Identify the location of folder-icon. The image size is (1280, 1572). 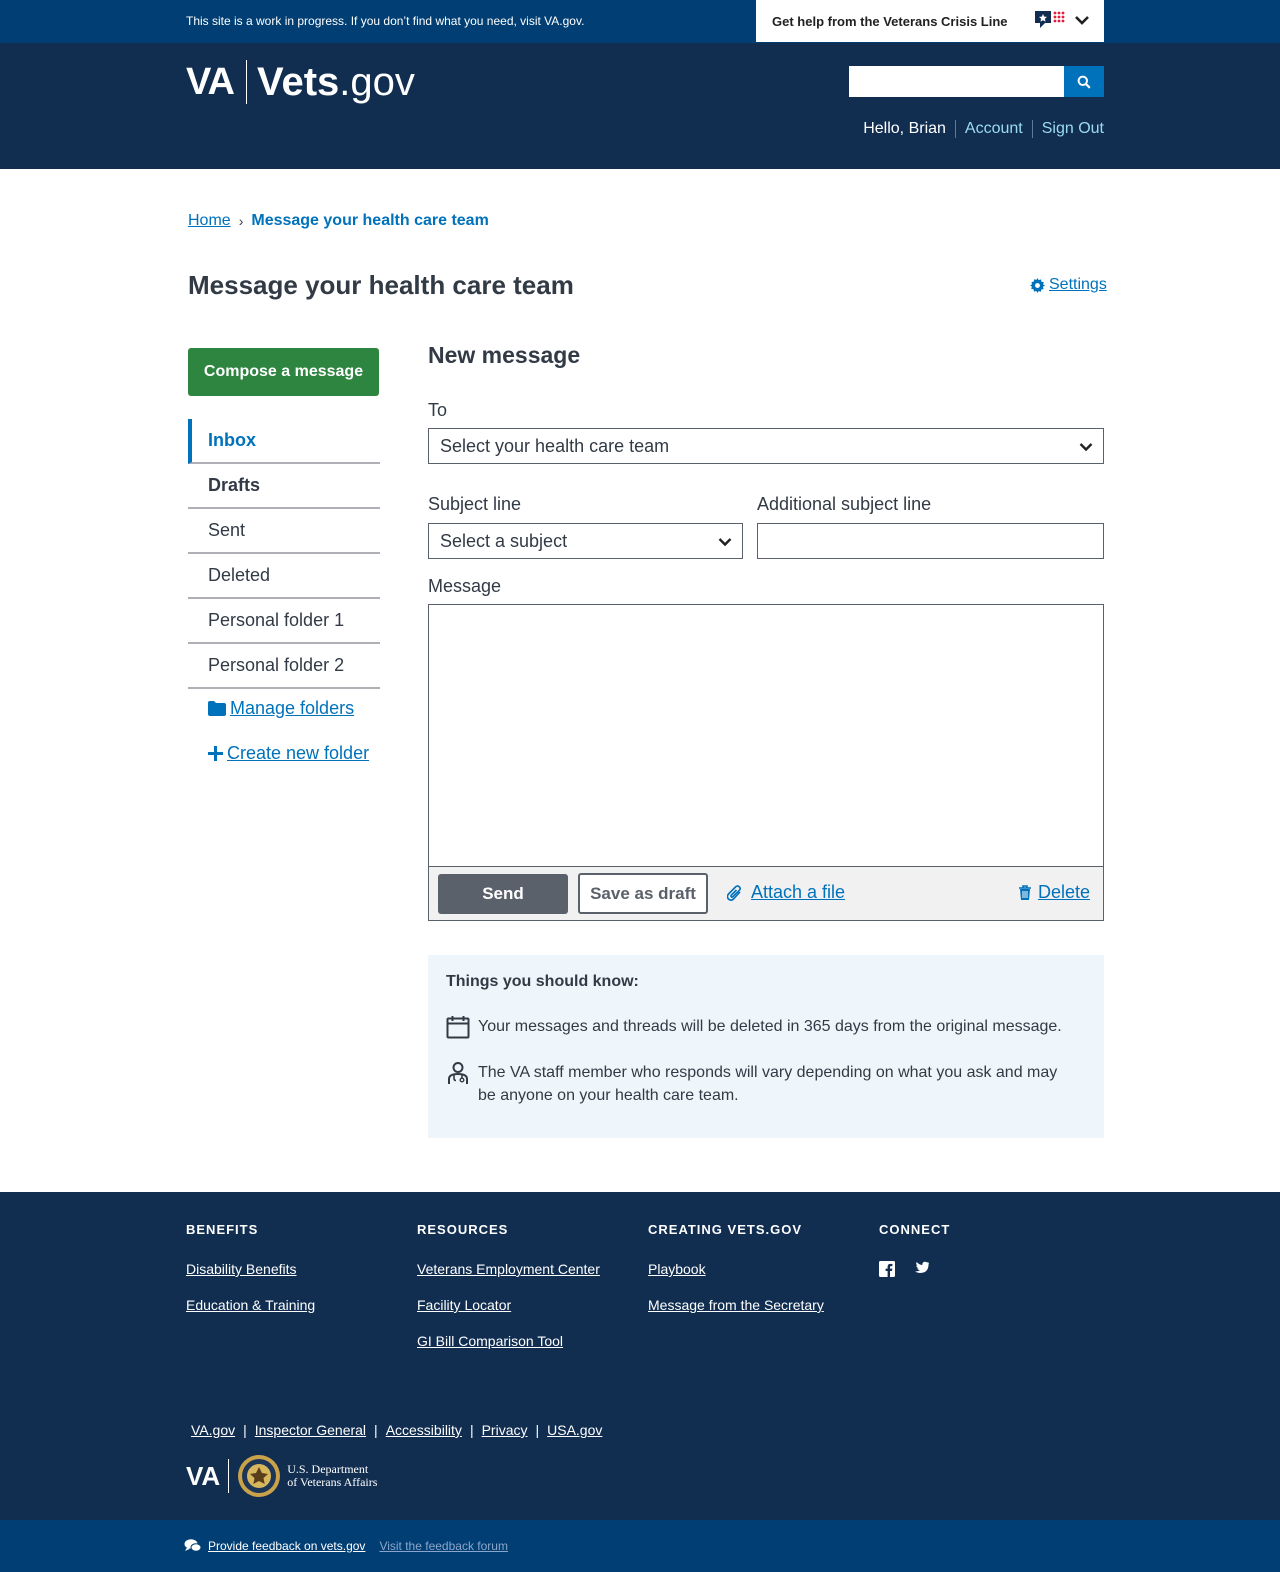
(217, 708).